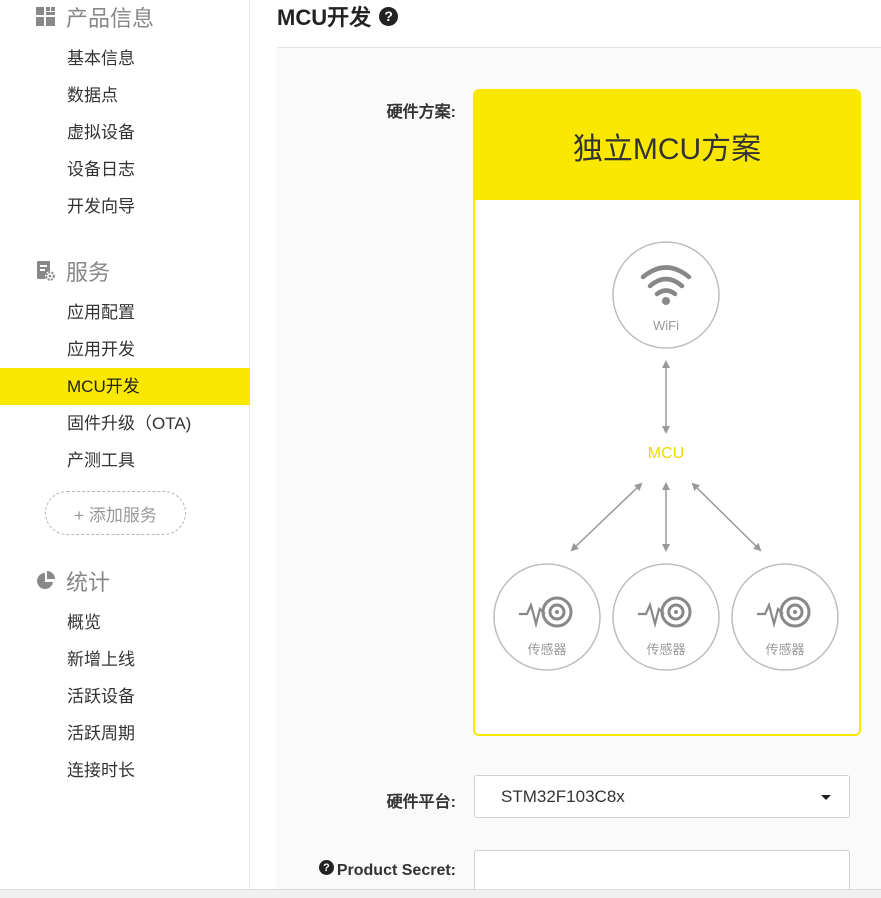  I want to click on section-header-product-info: 产品信息, so click(94, 17).